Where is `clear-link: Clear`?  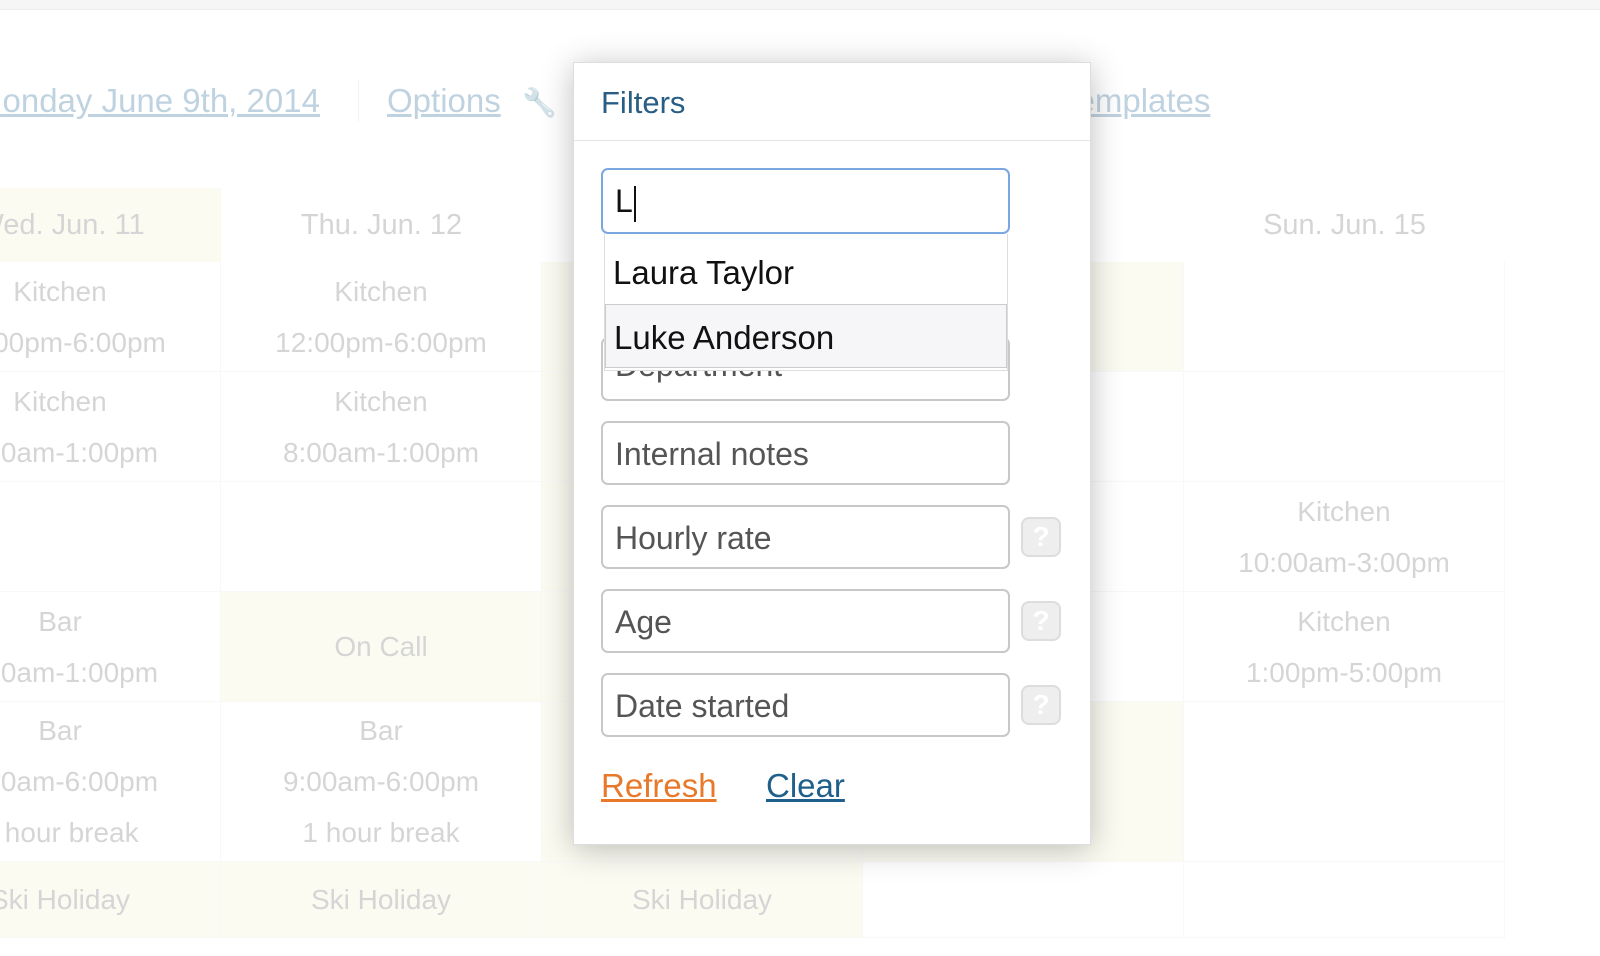 clear-link: Clear is located at coordinates (805, 786).